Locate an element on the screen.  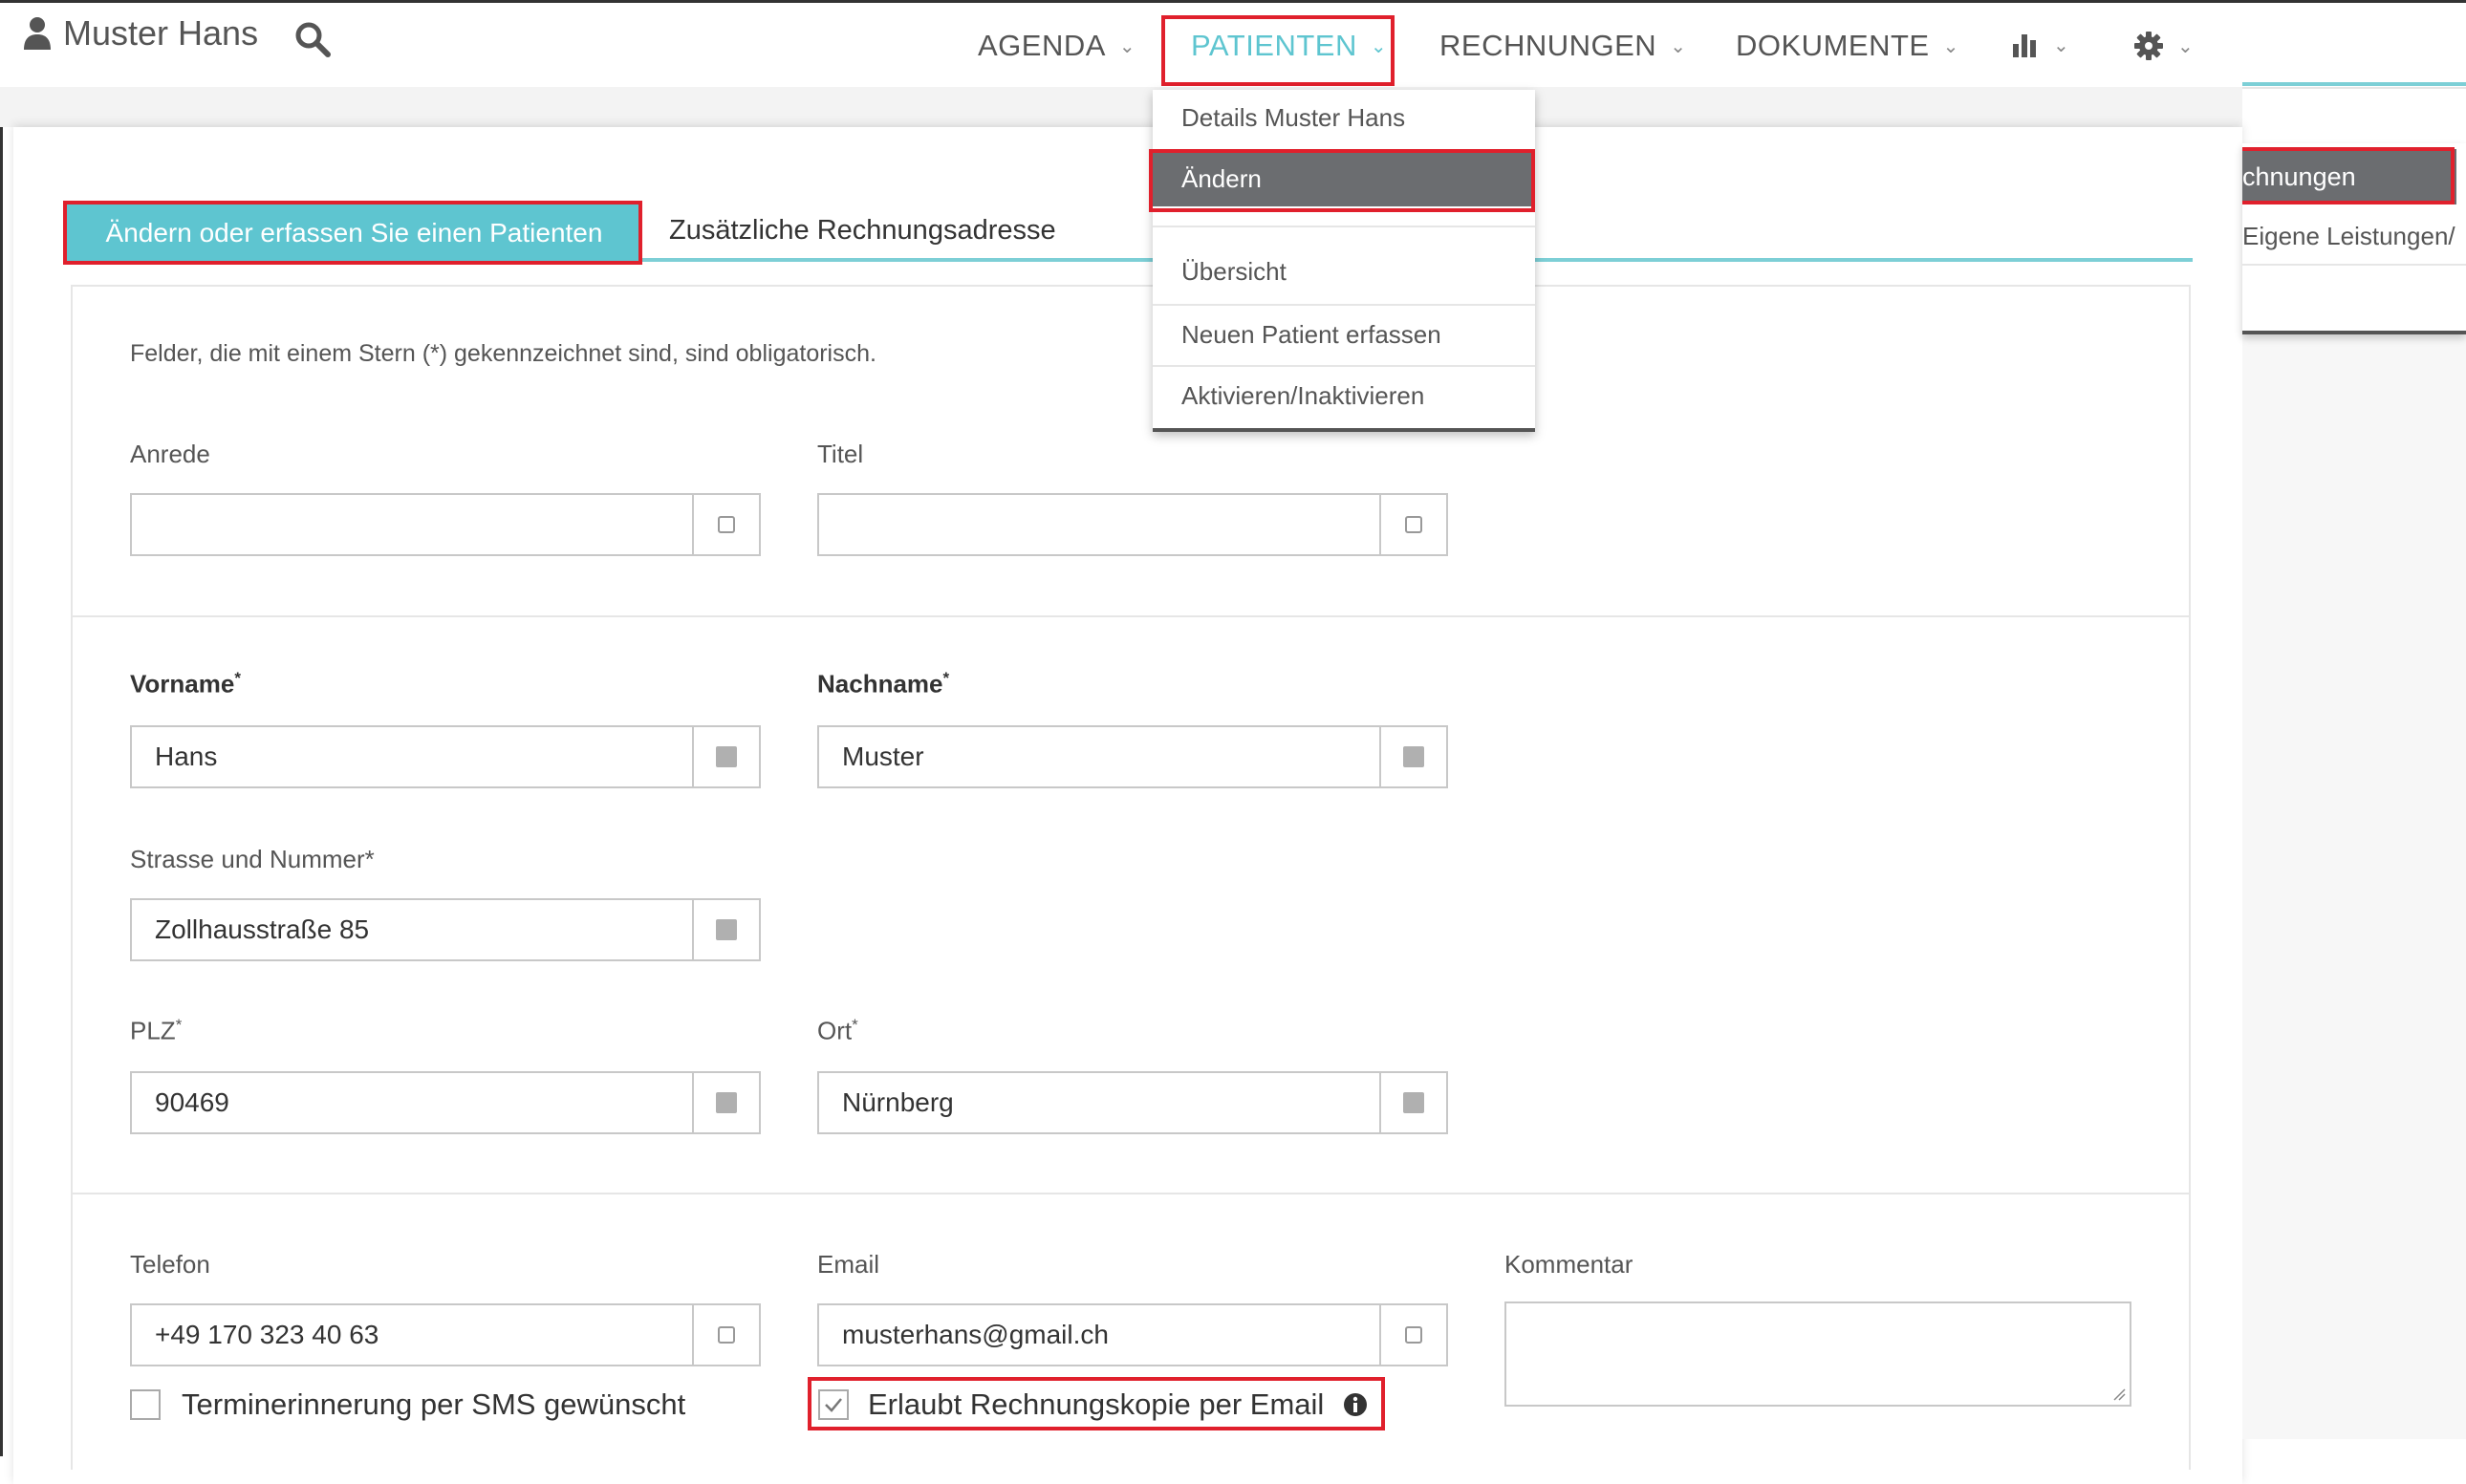
nachname-addon is located at coordinates (1412, 756).